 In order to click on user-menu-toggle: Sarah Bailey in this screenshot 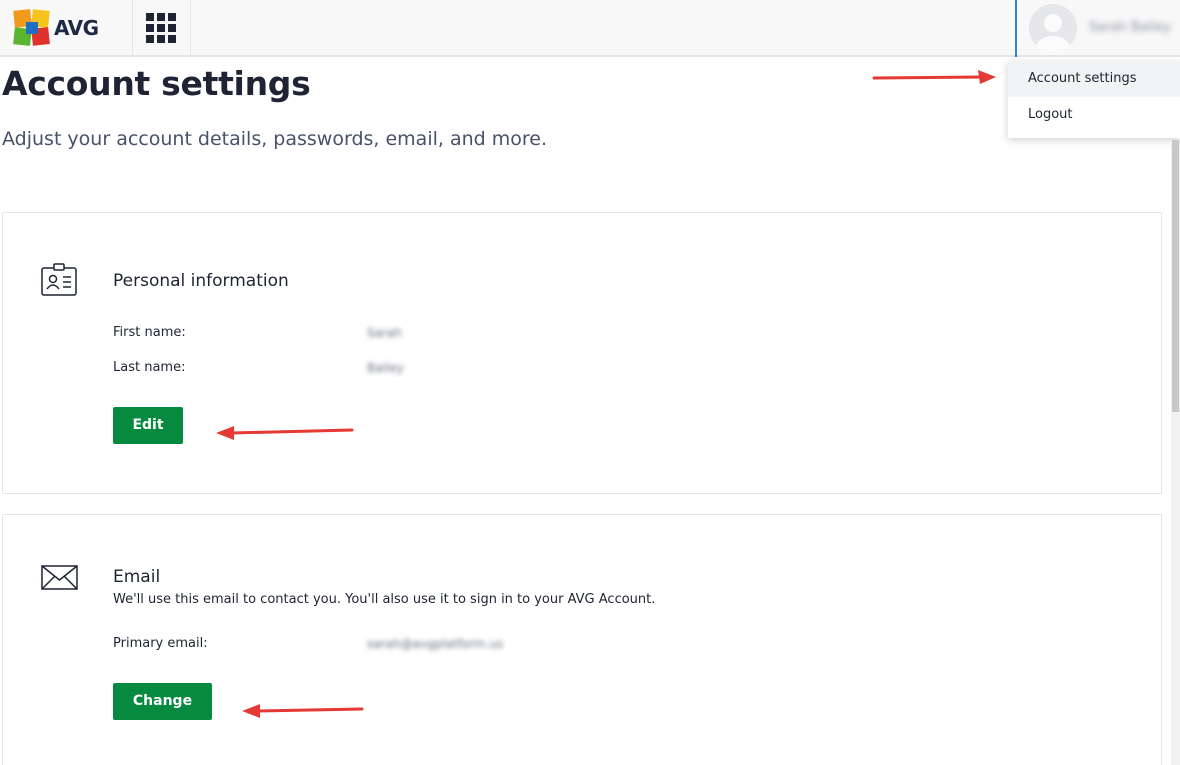, I will do `click(1097, 28)`.